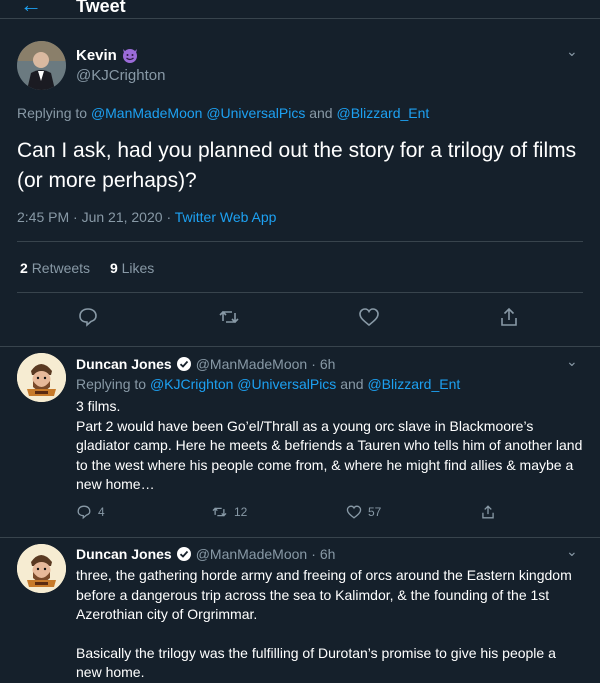 This screenshot has height=683, width=600. Describe the element at coordinates (129, 56) in the screenshot. I see `smiling-devil-icon` at that location.